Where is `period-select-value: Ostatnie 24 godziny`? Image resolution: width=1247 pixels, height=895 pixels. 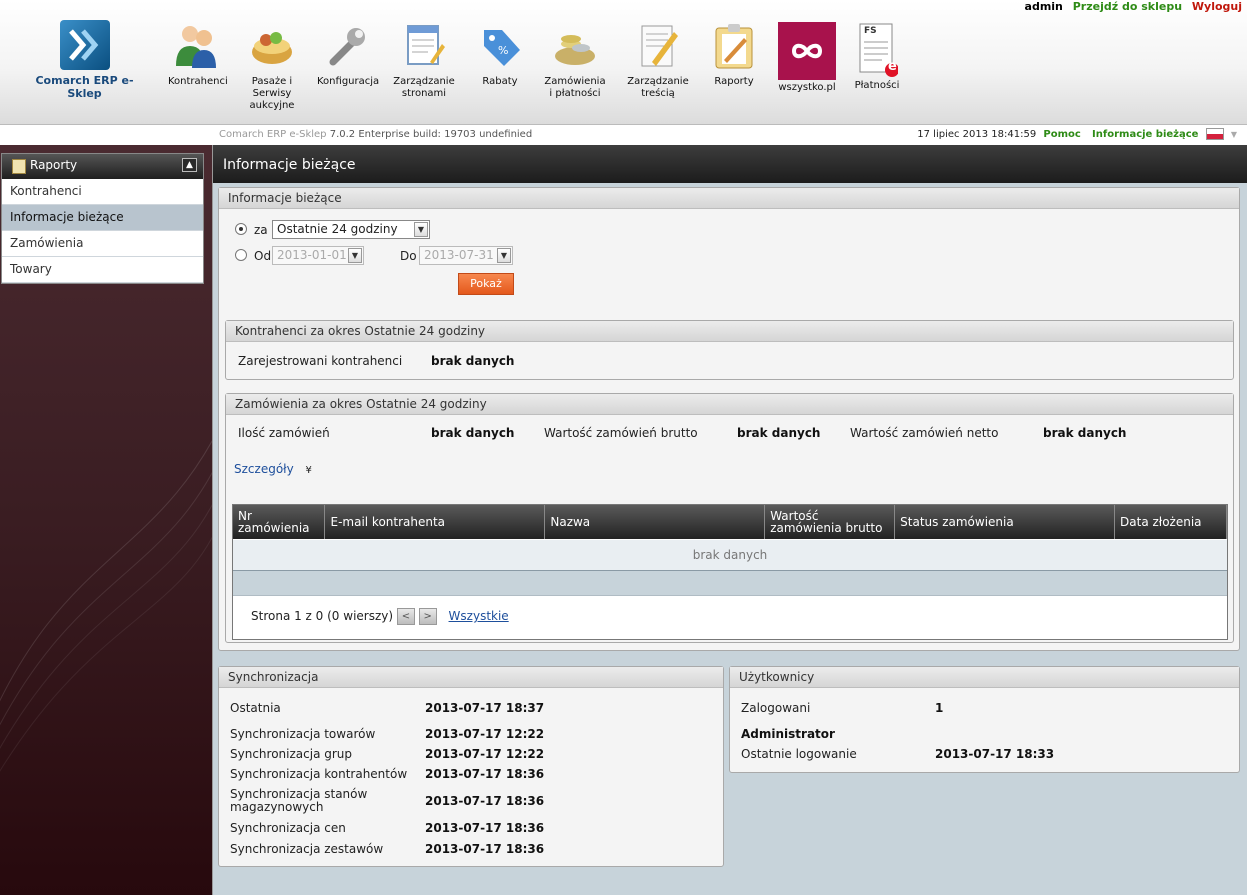
period-select-value: Ostatnie 24 godziny is located at coordinates (337, 229).